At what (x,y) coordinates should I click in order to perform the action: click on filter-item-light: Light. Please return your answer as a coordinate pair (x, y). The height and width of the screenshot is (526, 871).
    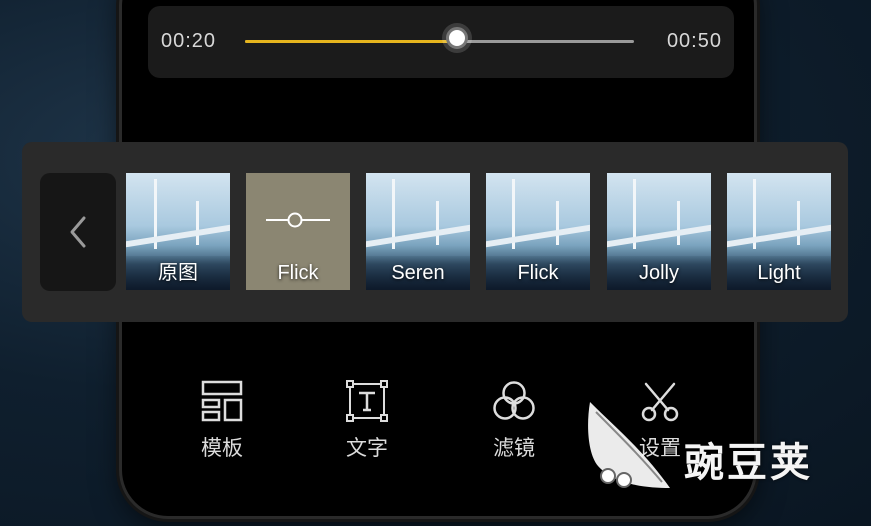
    Looking at the image, I should click on (779, 231).